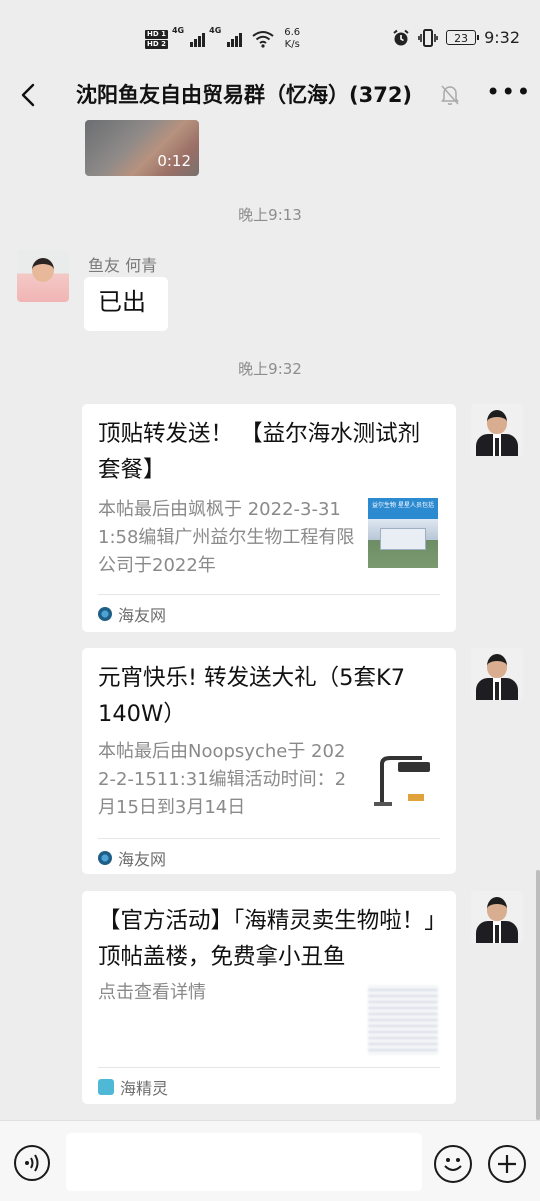 The image size is (540, 1201). Describe the element at coordinates (292, 32) in the screenshot. I see `speed-value: 6.6` at that location.